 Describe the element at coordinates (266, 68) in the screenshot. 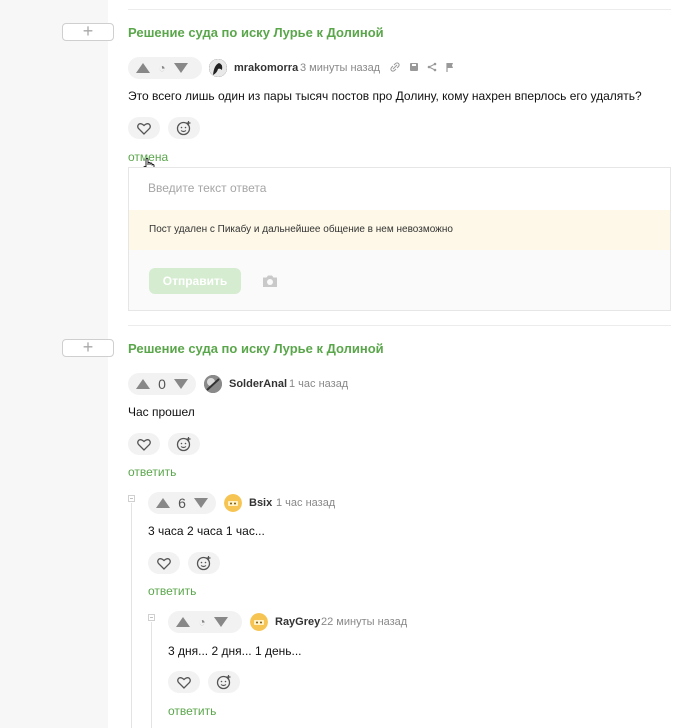

I see `username: mrakomorra` at that location.